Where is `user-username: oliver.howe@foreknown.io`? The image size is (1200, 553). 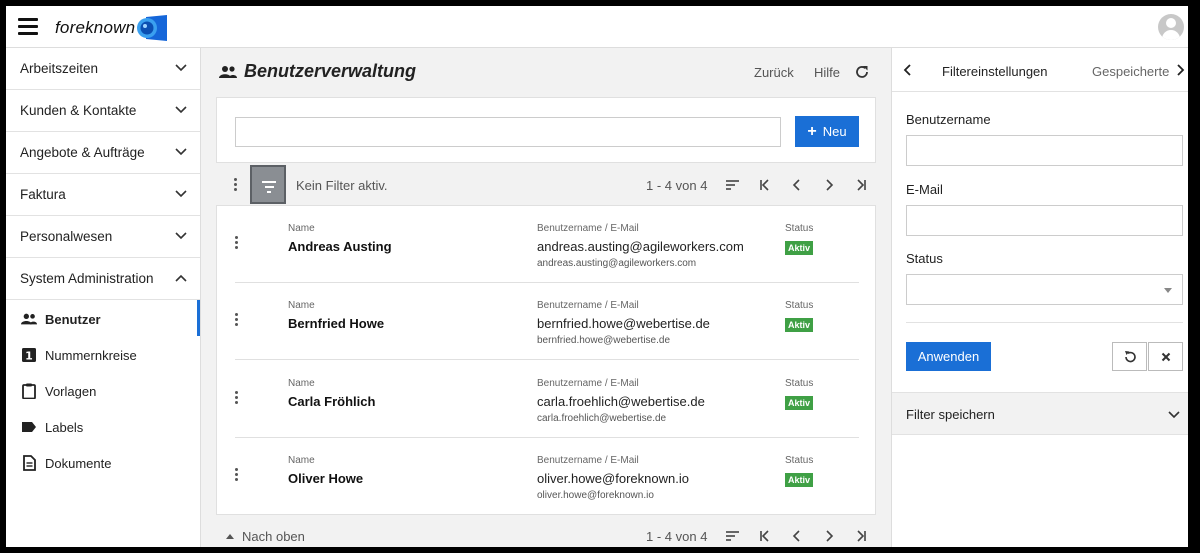
user-username: oliver.howe@foreknown.io is located at coordinates (613, 478).